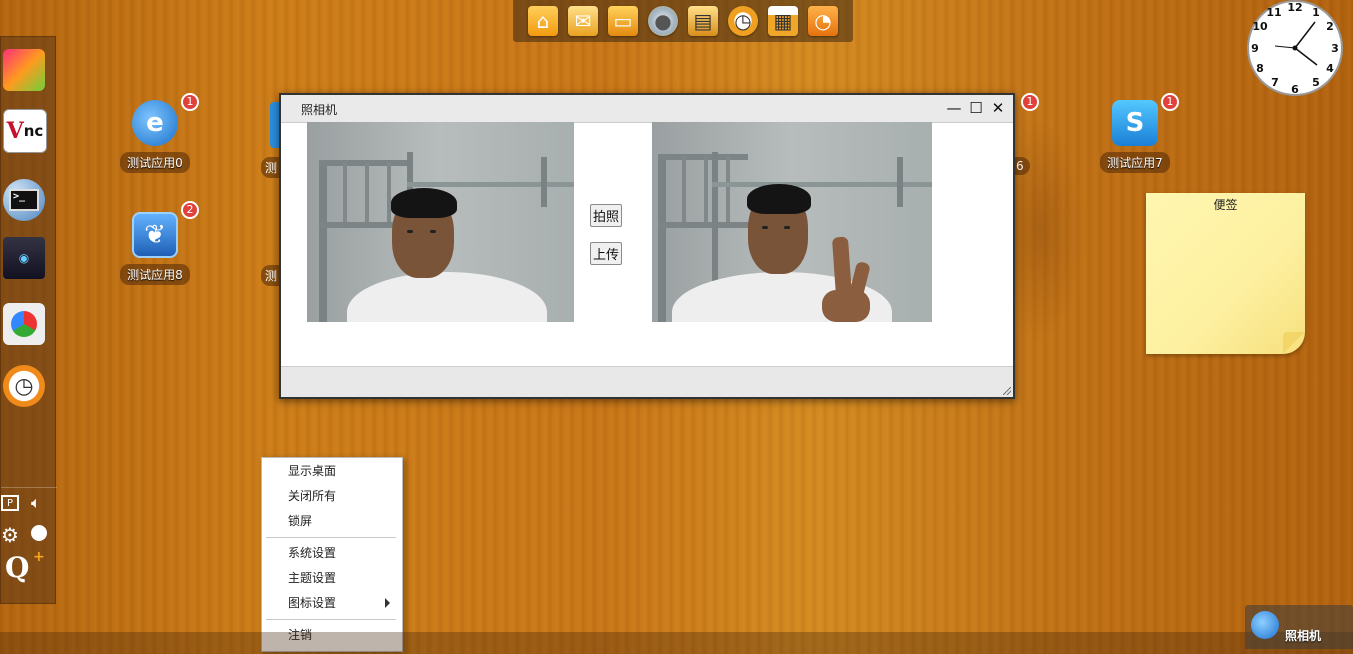 The height and width of the screenshot is (654, 1353). What do you see at coordinates (954, 108) in the screenshot?
I see `minimize-icon: —` at bounding box center [954, 108].